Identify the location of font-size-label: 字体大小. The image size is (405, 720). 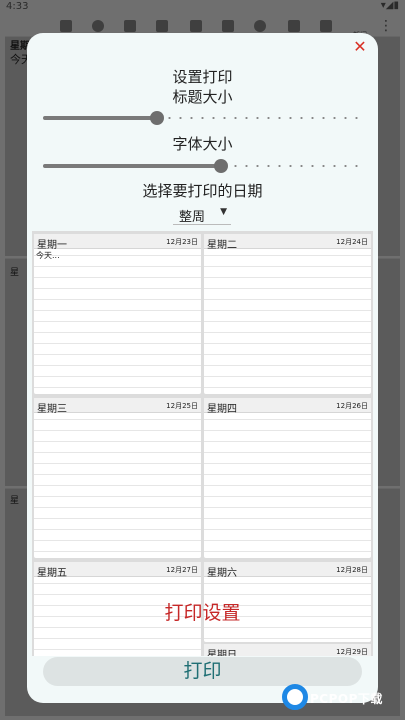
(202, 144).